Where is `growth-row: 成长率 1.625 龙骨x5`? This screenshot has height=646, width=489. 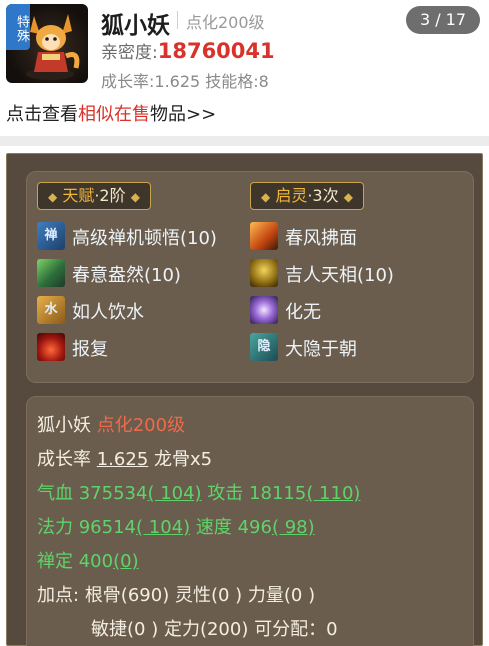 growth-row: 成长率 1.625 龙骨x5 is located at coordinates (124, 458).